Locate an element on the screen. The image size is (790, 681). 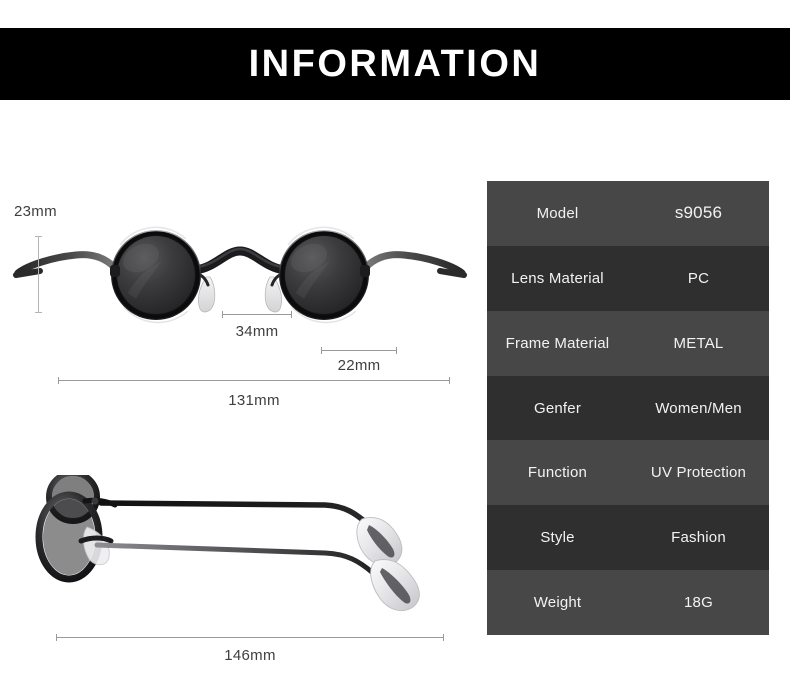
dimension-line-bridge-width is located at coordinates (257, 314).